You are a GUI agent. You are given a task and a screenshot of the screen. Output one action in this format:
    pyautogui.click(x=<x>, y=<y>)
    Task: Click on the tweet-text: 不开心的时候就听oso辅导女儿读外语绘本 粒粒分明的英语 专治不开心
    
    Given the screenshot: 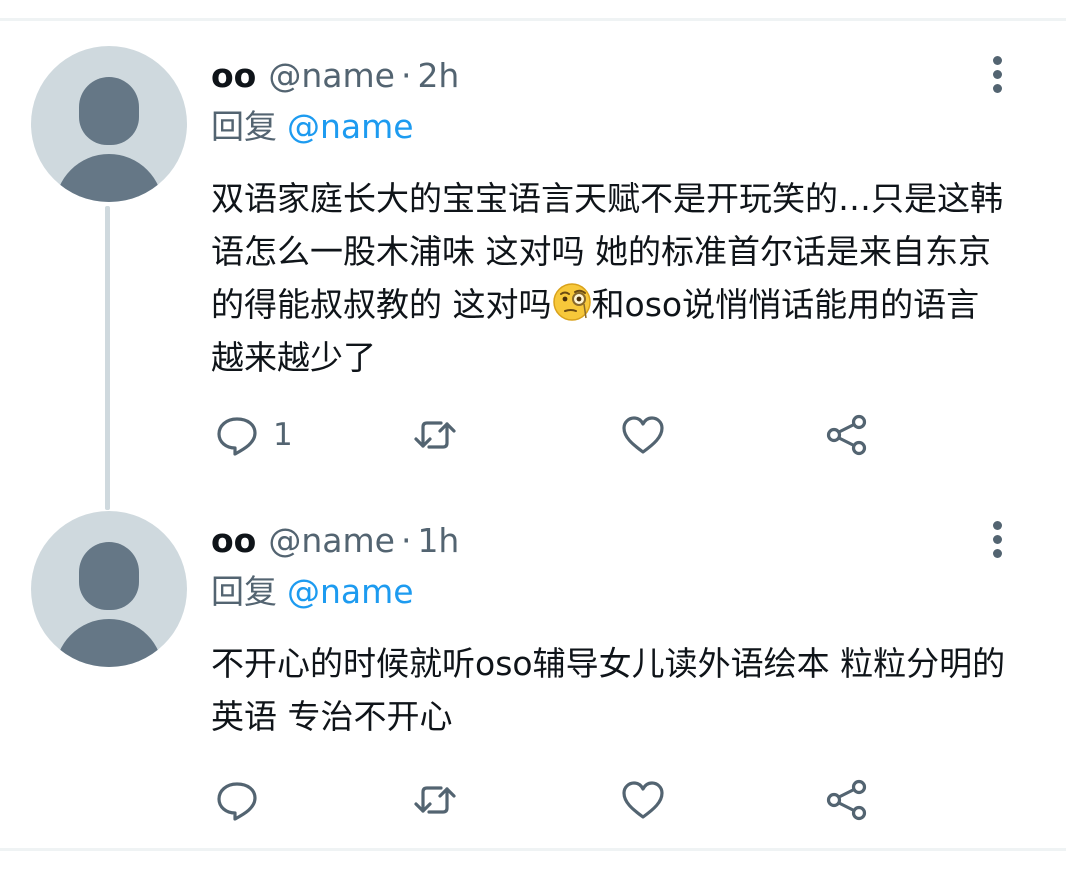 What is the action you would take?
    pyautogui.click(x=608, y=690)
    